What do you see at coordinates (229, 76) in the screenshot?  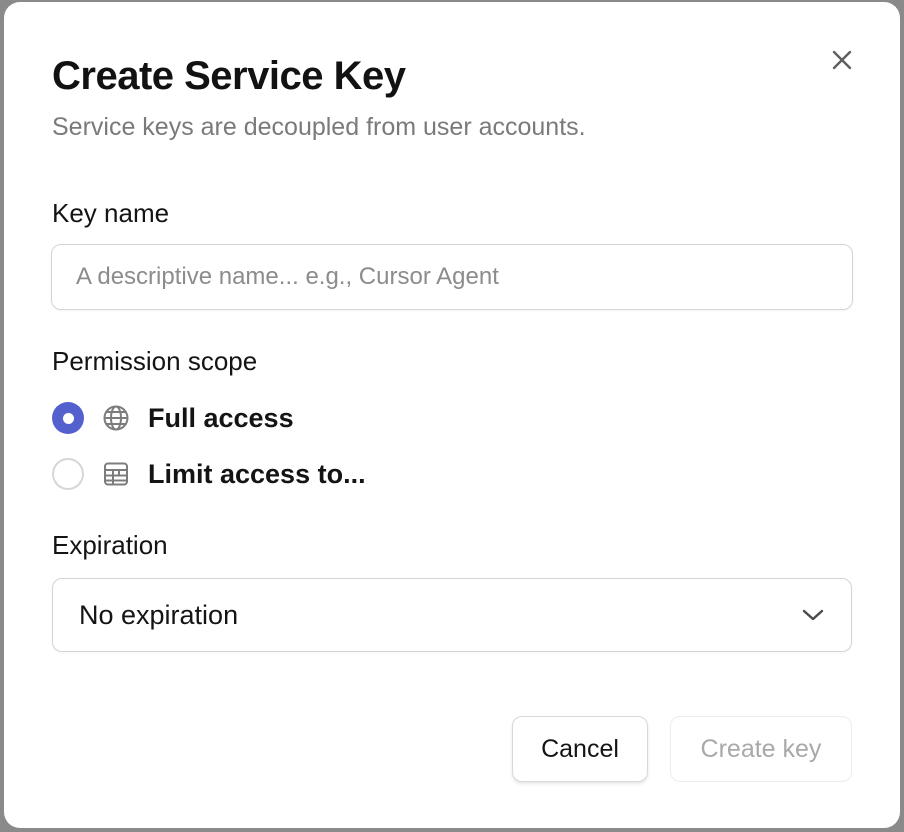 I see `dialog-title: Create Service Key` at bounding box center [229, 76].